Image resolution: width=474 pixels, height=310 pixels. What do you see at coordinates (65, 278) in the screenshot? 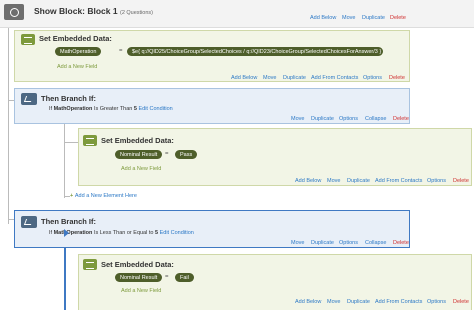
I see `flow-connector-line-selected` at bounding box center [65, 278].